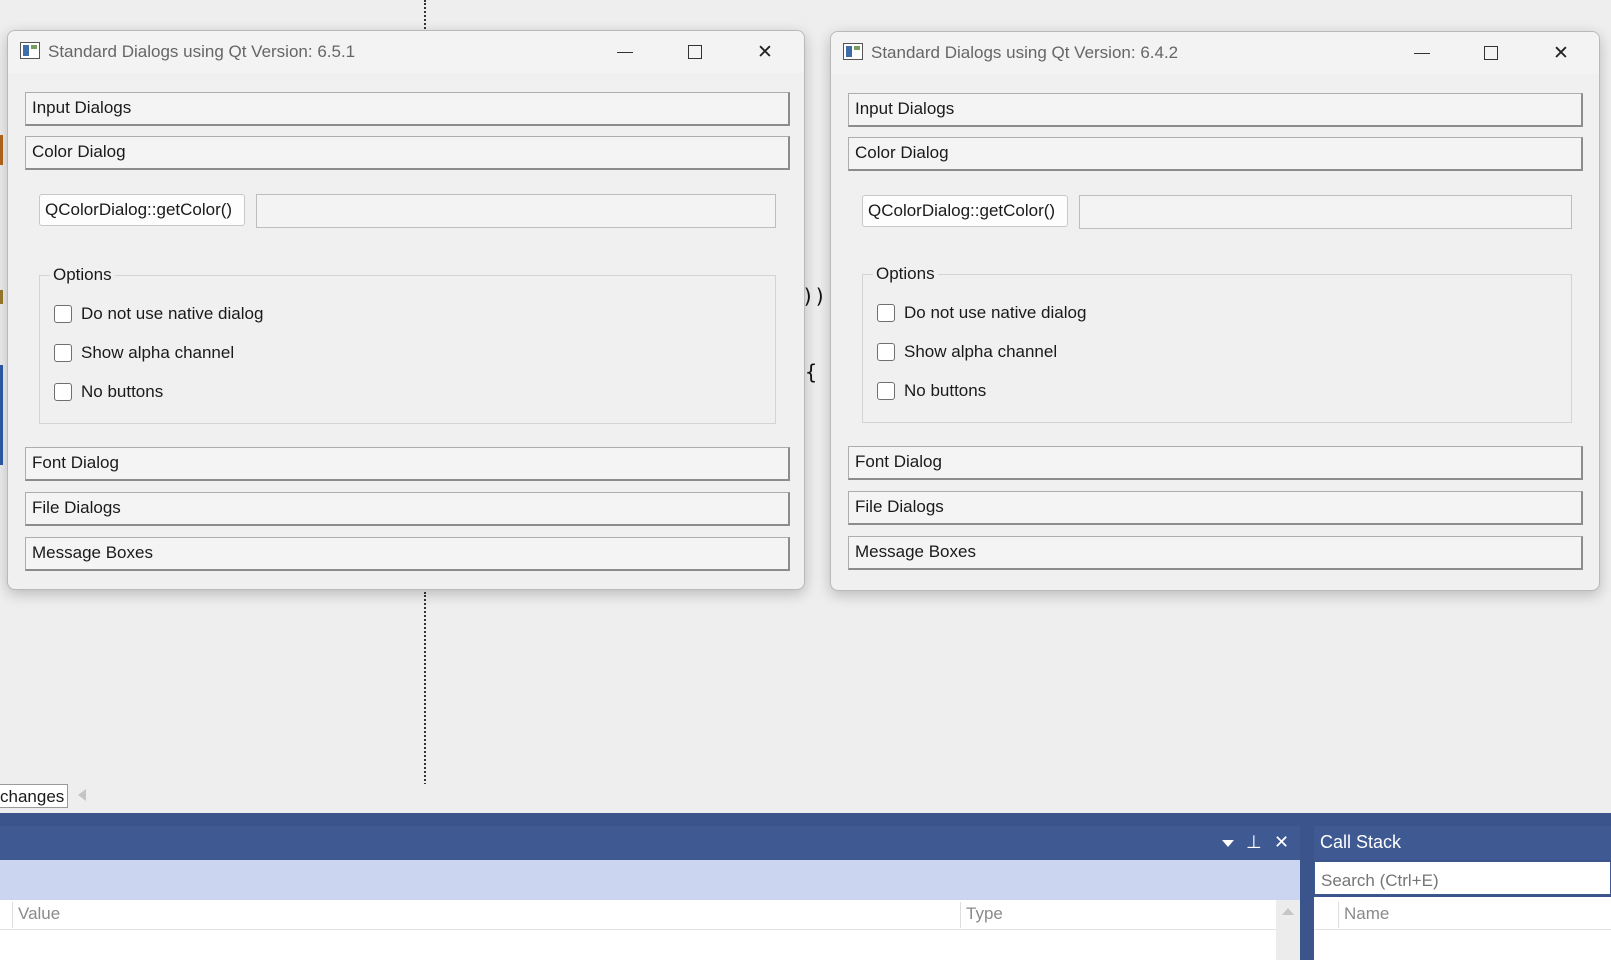 This screenshot has height=960, width=1611. I want to click on scroll-up-icon, so click(1288, 911).